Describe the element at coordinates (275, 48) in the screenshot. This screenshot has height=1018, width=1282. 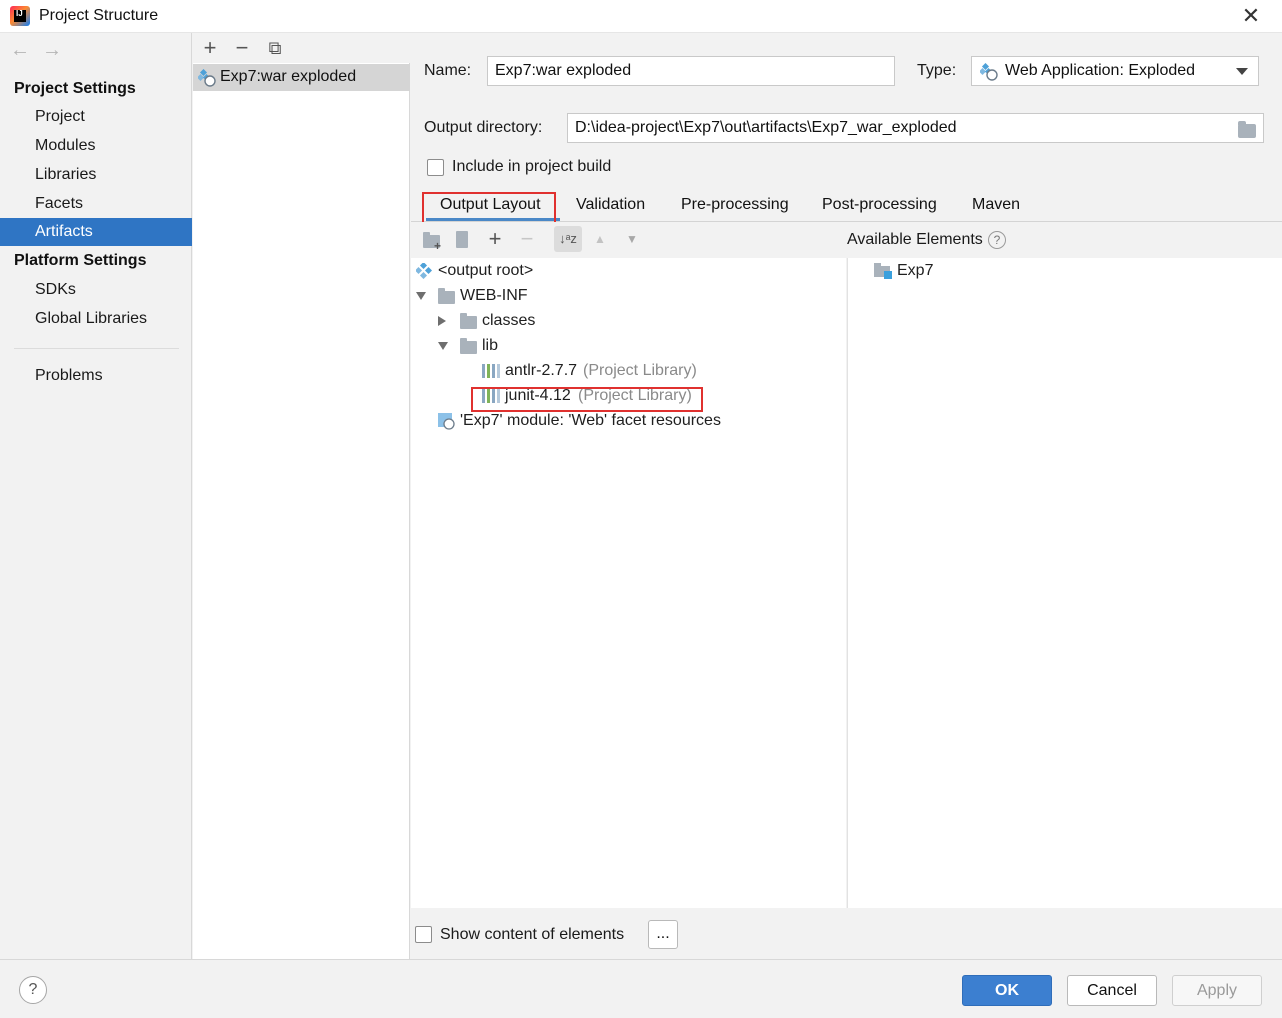
I see `copy-artifact-icon: ⧉` at that location.